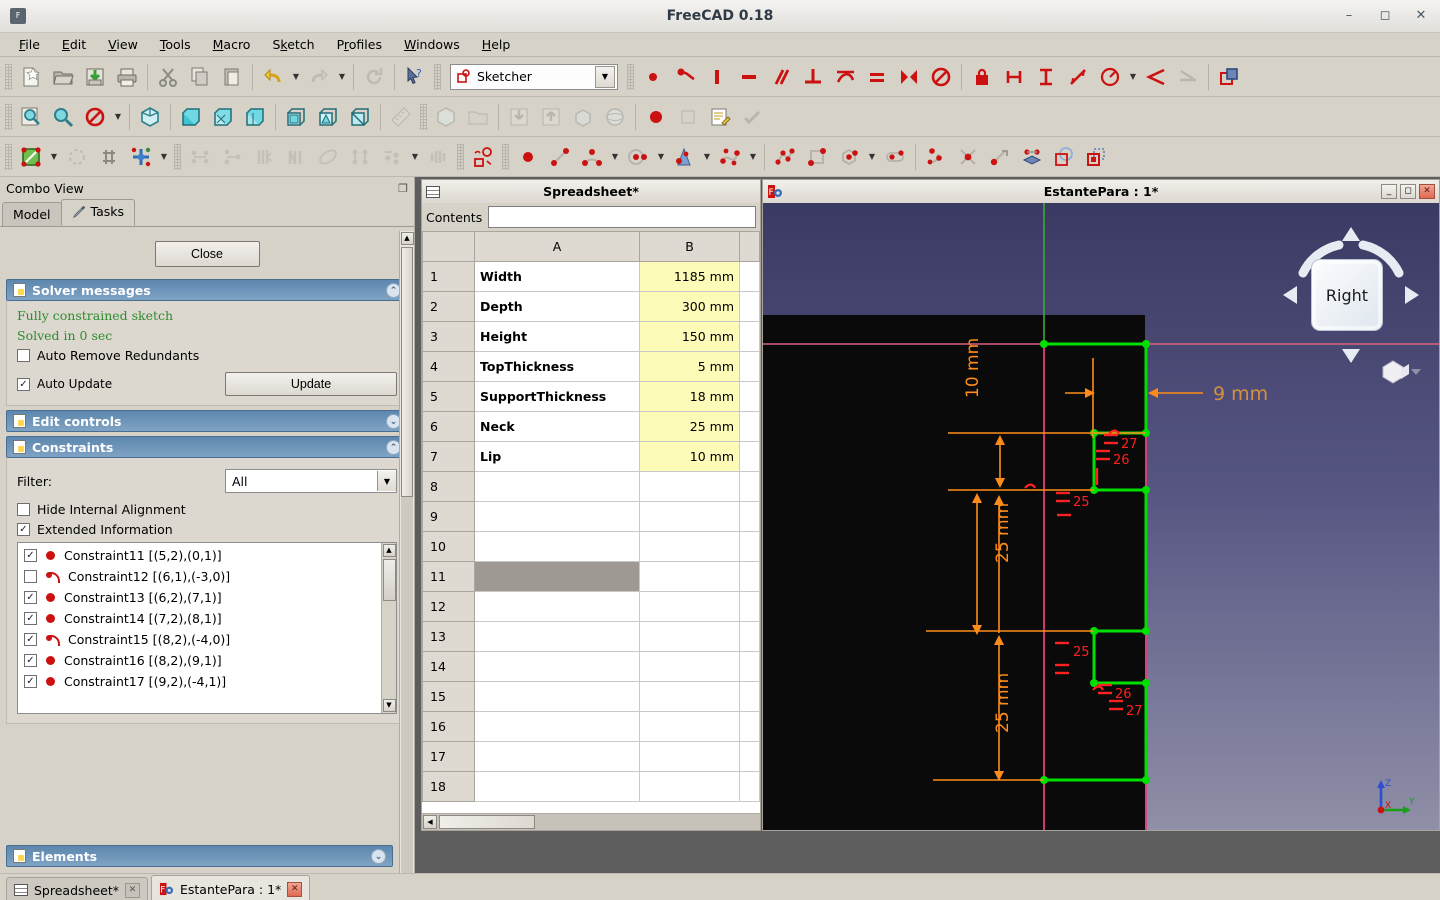 The image size is (1440, 900). What do you see at coordinates (293, 44) in the screenshot?
I see `menu-sketch: Sketch` at bounding box center [293, 44].